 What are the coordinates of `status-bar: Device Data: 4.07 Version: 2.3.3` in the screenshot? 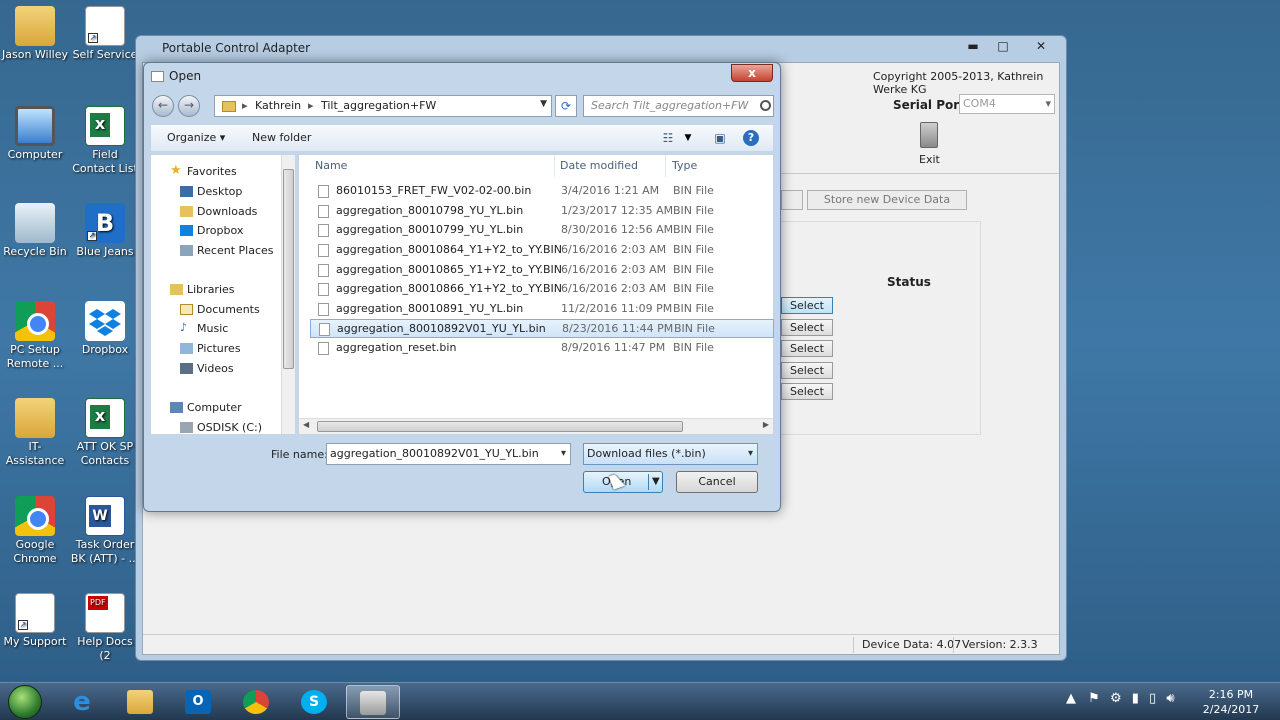 It's located at (601, 644).